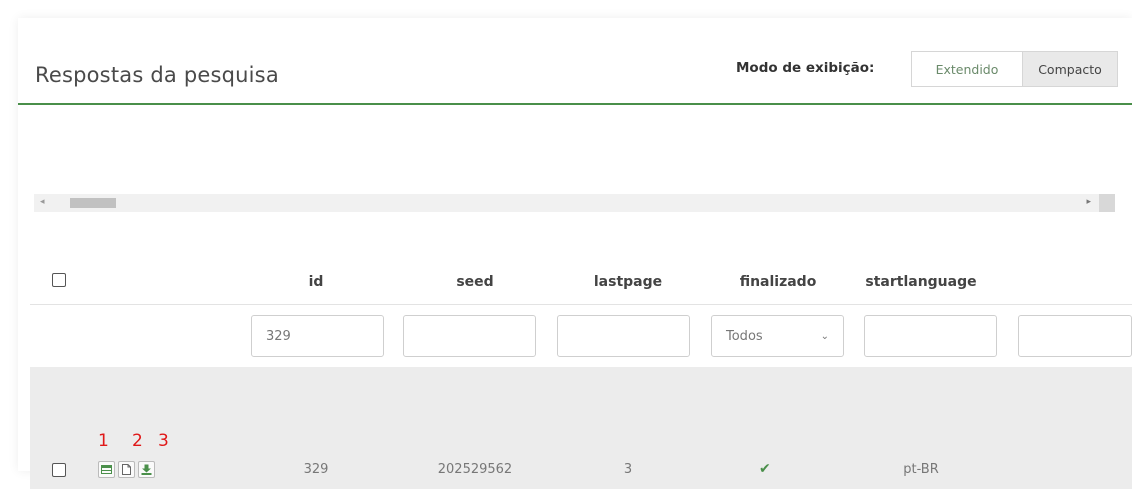 This screenshot has height=489, width=1132. I want to click on scroll-left-arrow-icon: ◂, so click(42, 202).